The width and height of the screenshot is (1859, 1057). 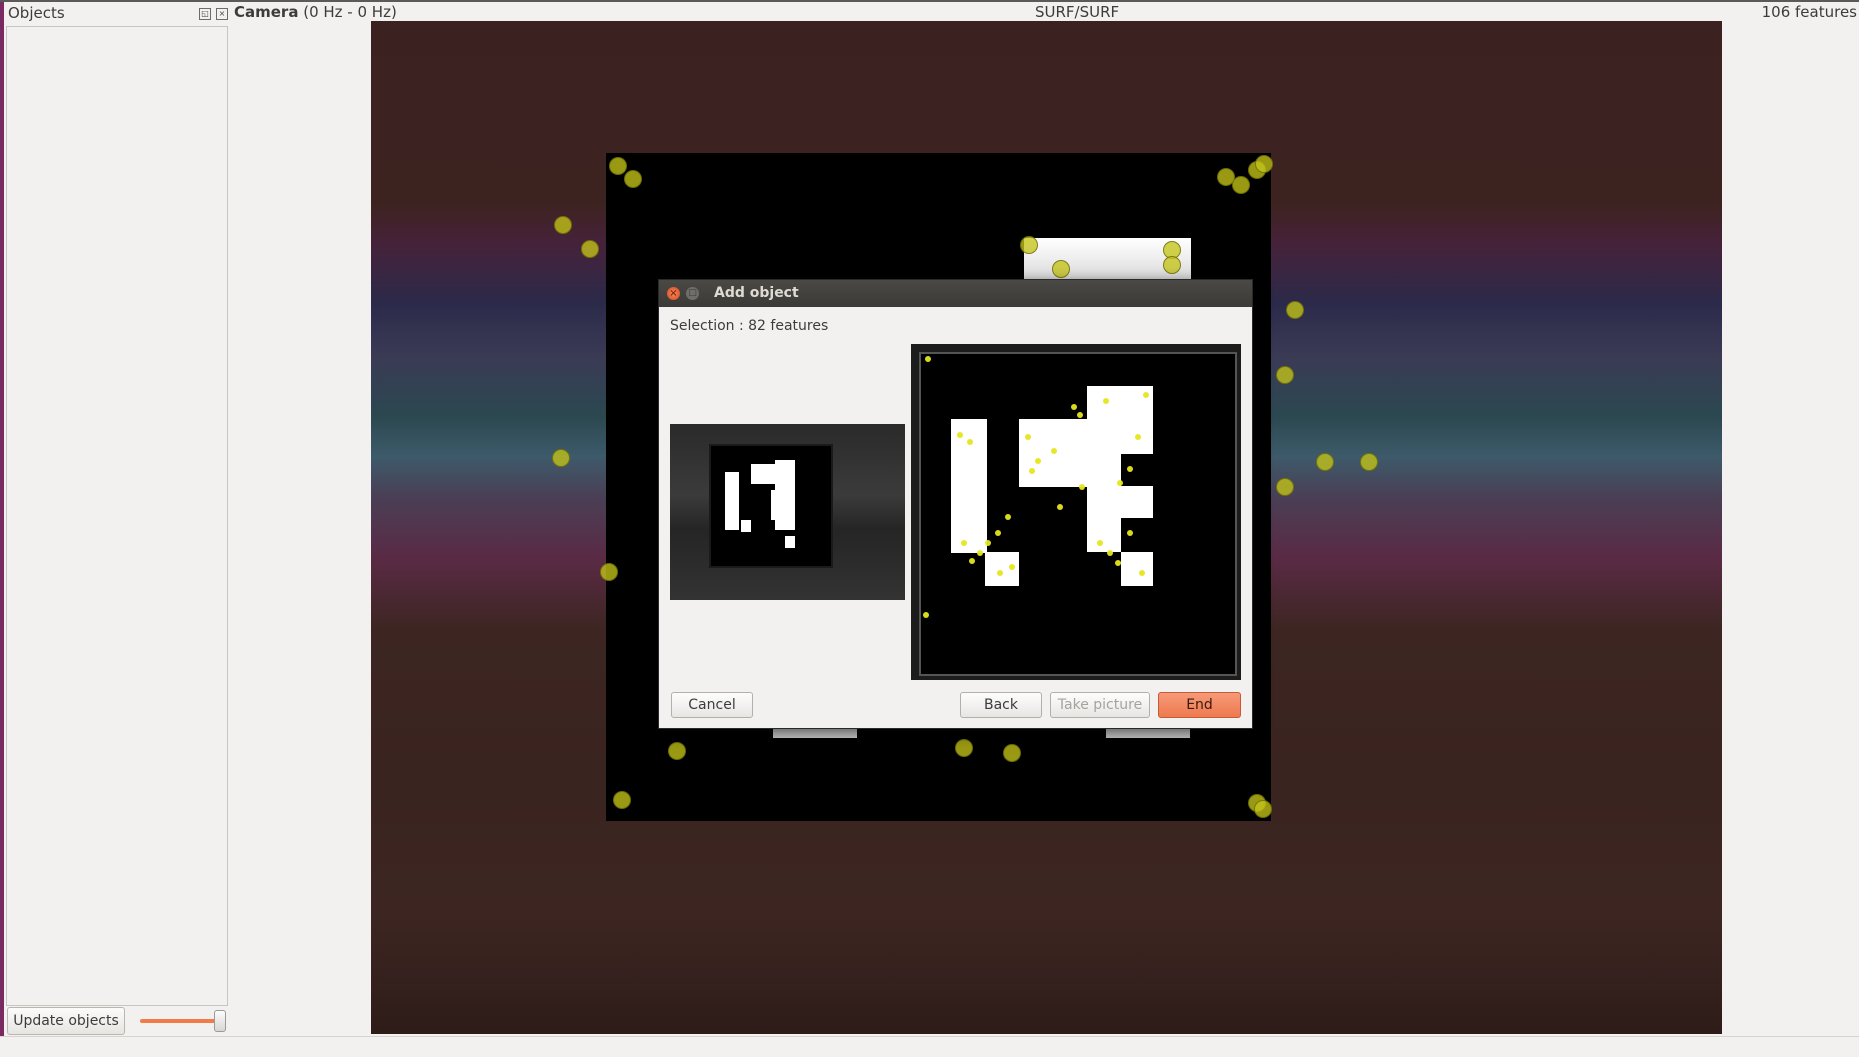 I want to click on selected-marker, so click(x=1078, y=514).